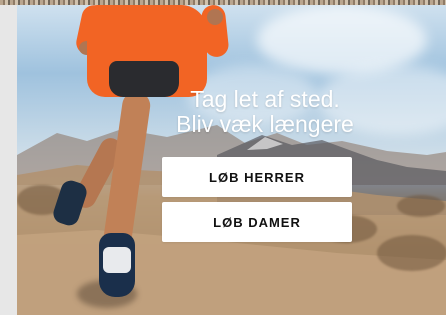 Image resolution: width=446 pixels, height=315 pixels. I want to click on shop-women-running-button: LØB DAMER, so click(257, 222).